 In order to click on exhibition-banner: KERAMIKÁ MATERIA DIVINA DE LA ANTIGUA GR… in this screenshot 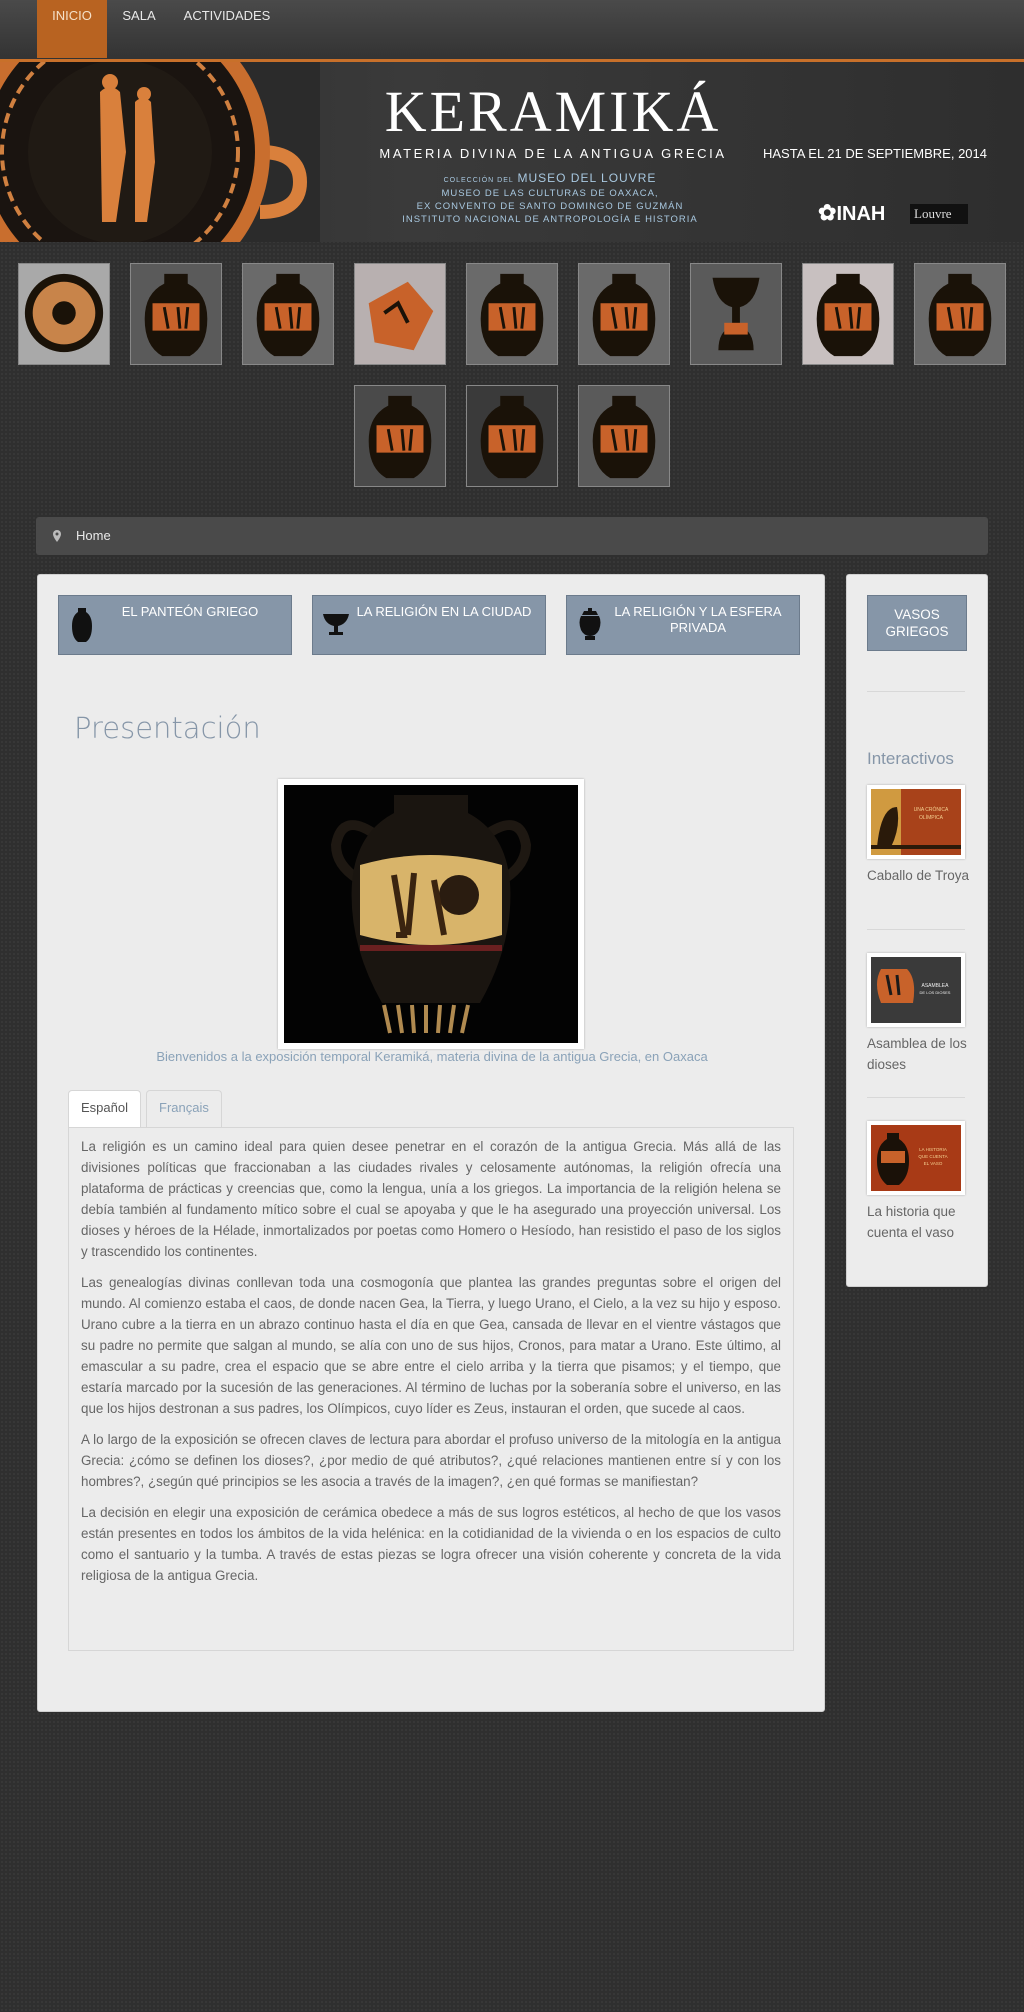, I will do `click(512, 152)`.